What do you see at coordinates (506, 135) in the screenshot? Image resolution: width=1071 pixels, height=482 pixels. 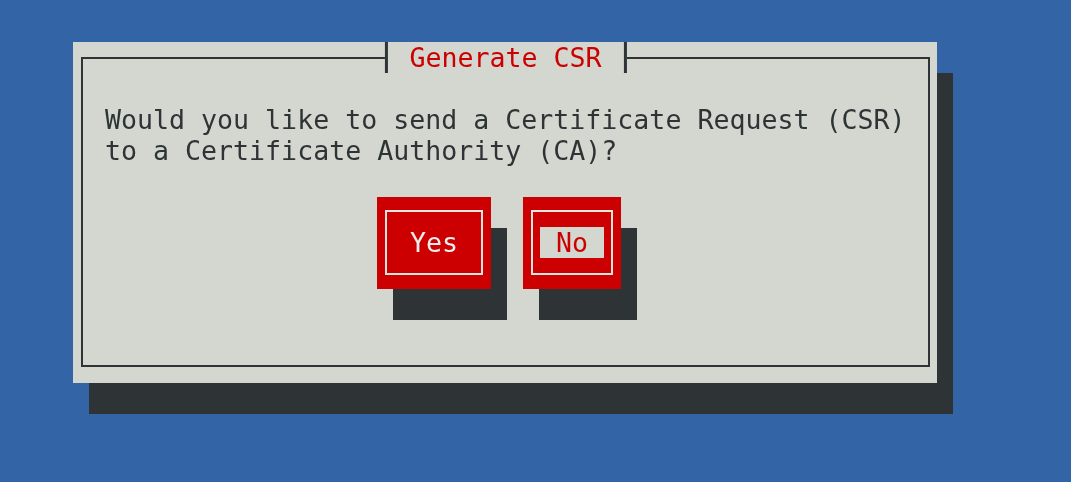 I see `dialog-message: Would you like to send a Certificate Request (CSR) to a Certificate Authority (CA)?` at bounding box center [506, 135].